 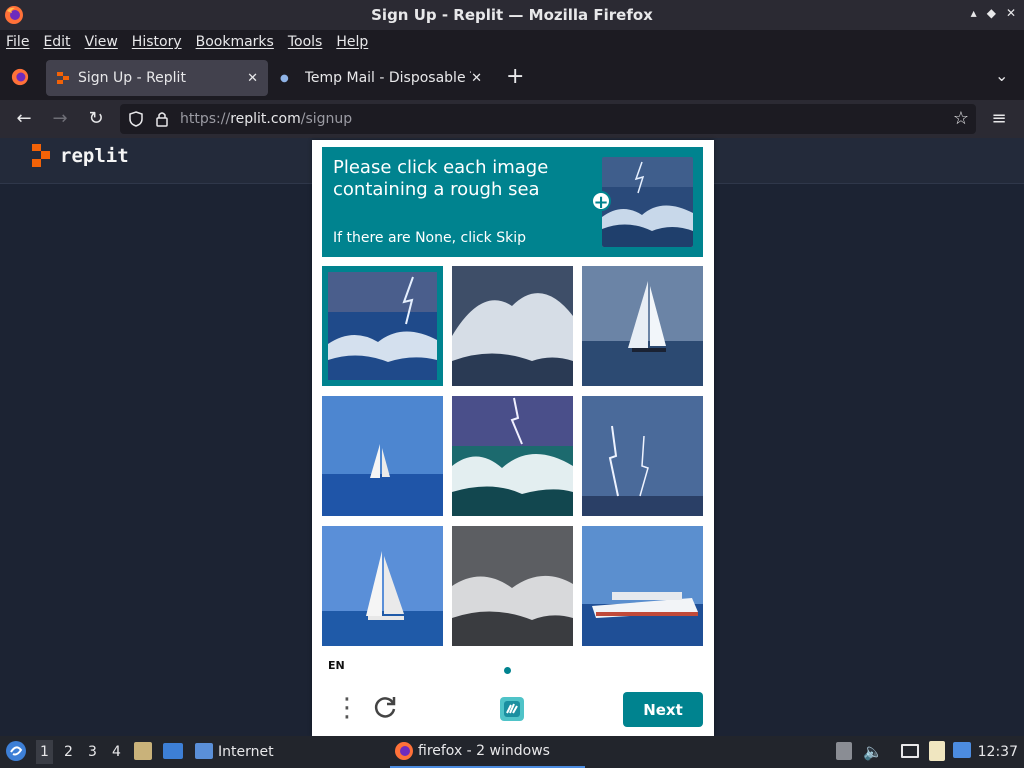 What do you see at coordinates (347, 708) in the screenshot?
I see `more-options-kebab-icon: ⋮` at bounding box center [347, 708].